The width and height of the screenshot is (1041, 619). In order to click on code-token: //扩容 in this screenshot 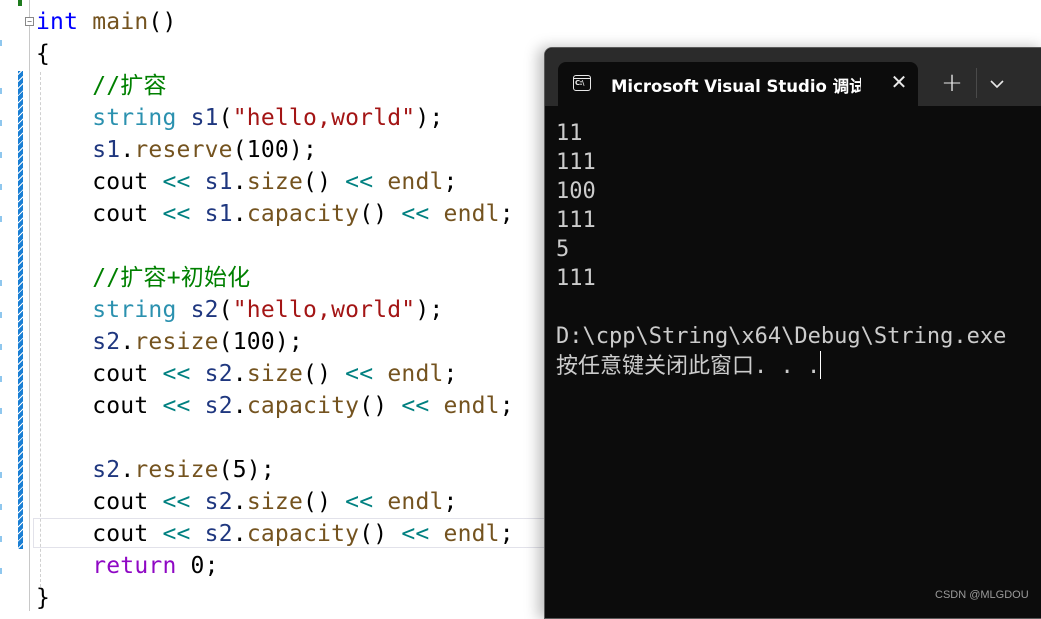, I will do `click(129, 86)`.